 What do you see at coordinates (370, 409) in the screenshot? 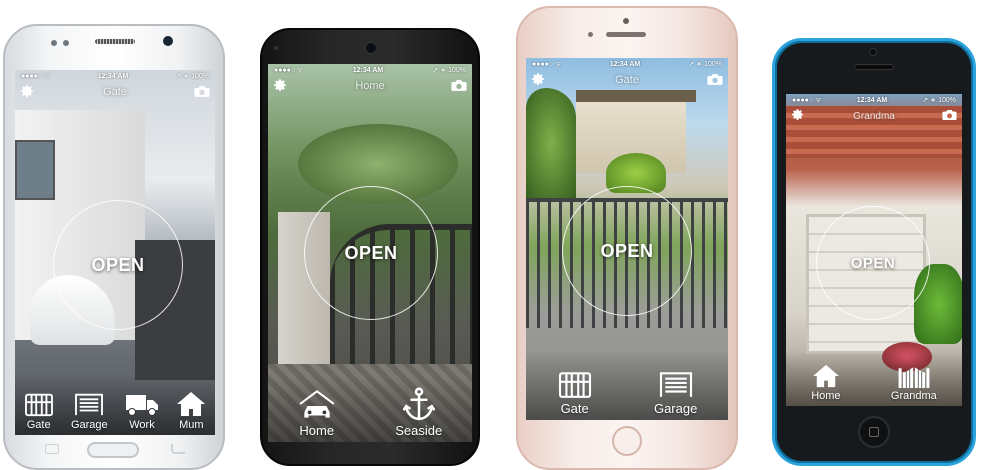
I see `shortcut-dock: Home Seaside` at bounding box center [370, 409].